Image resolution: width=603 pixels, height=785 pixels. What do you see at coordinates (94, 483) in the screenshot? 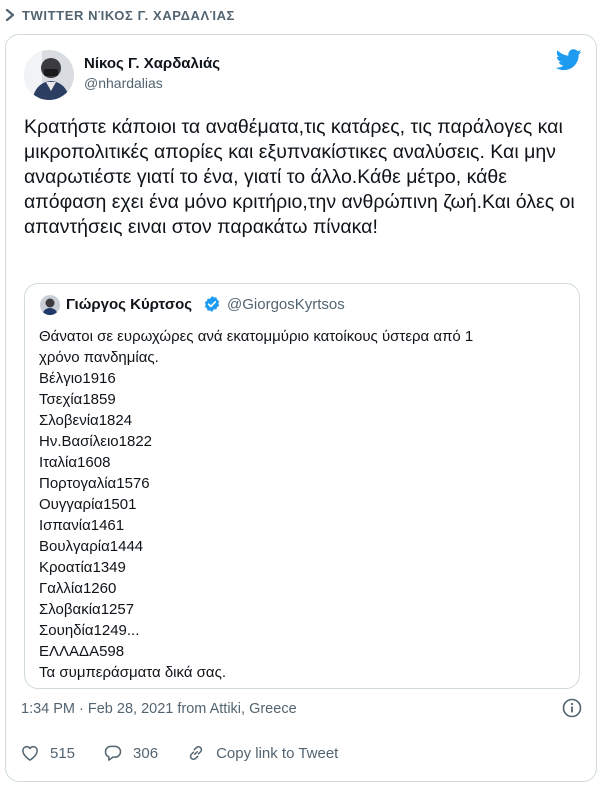
I see `quoted-line: Πορτογαλία1576` at bounding box center [94, 483].